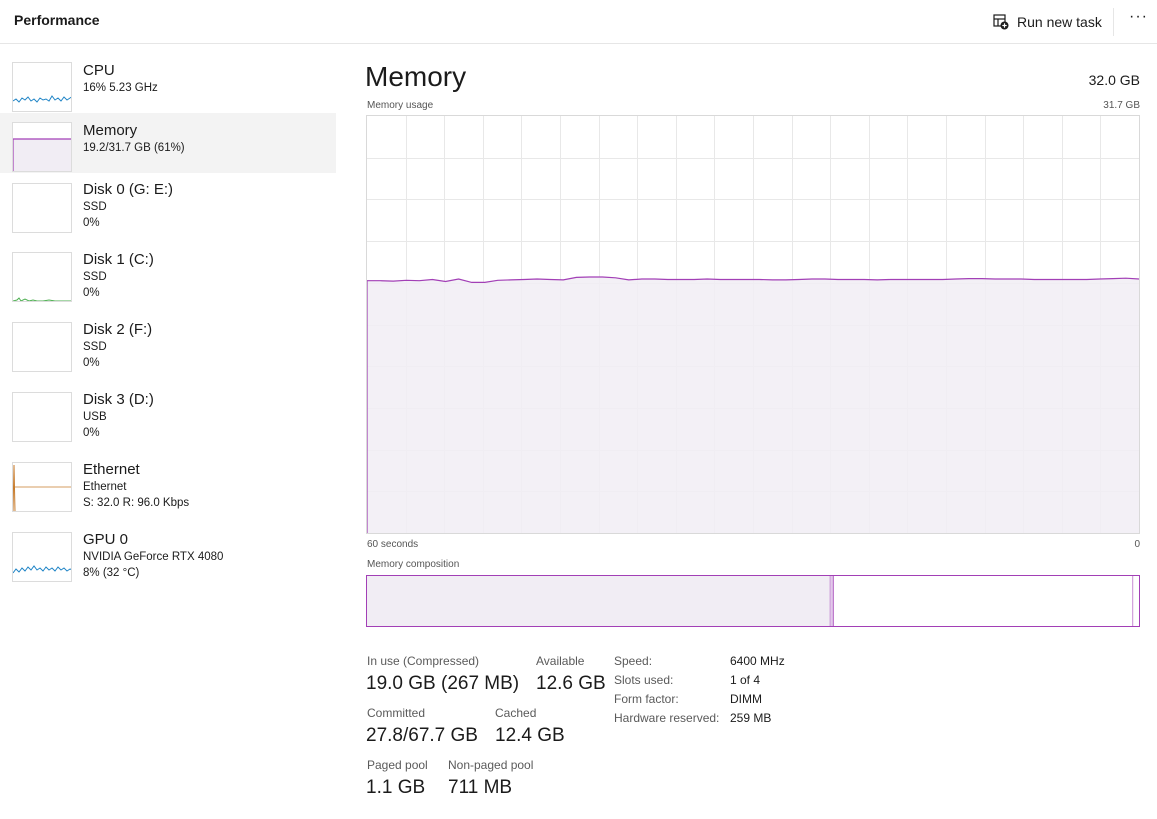  What do you see at coordinates (396, 713) in the screenshot?
I see `committed-label: Committed` at bounding box center [396, 713].